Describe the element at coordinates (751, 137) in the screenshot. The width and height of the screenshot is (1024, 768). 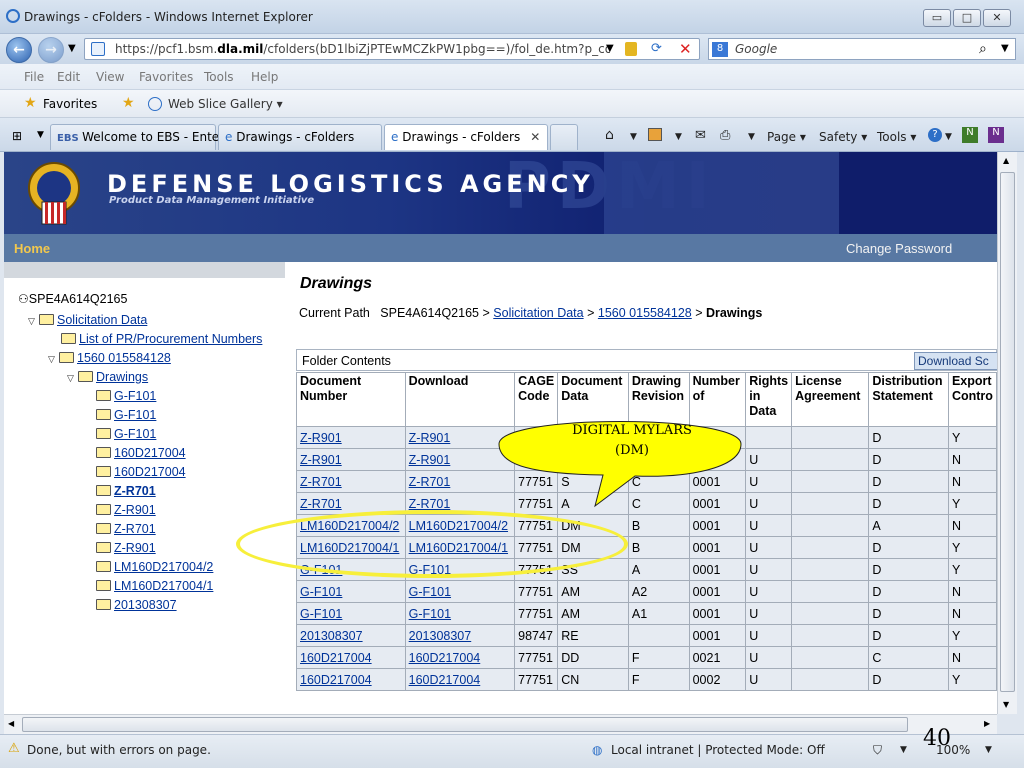
I see `print-dropdown-icon: ▼` at that location.